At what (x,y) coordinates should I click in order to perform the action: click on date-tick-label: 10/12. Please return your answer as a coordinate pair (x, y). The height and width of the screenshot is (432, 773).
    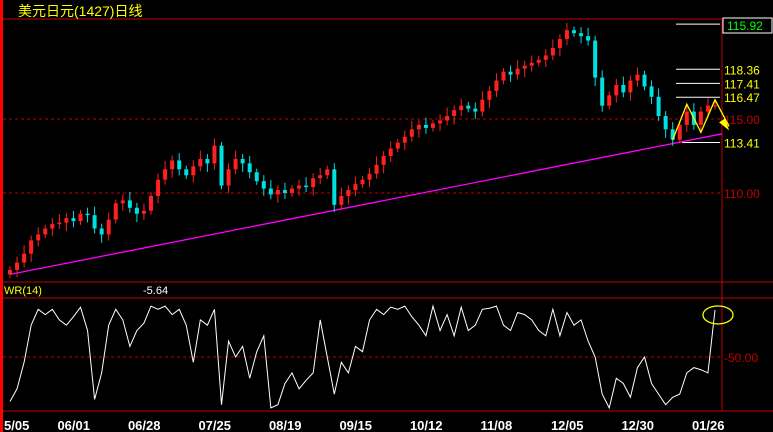
    Looking at the image, I should click on (426, 425).